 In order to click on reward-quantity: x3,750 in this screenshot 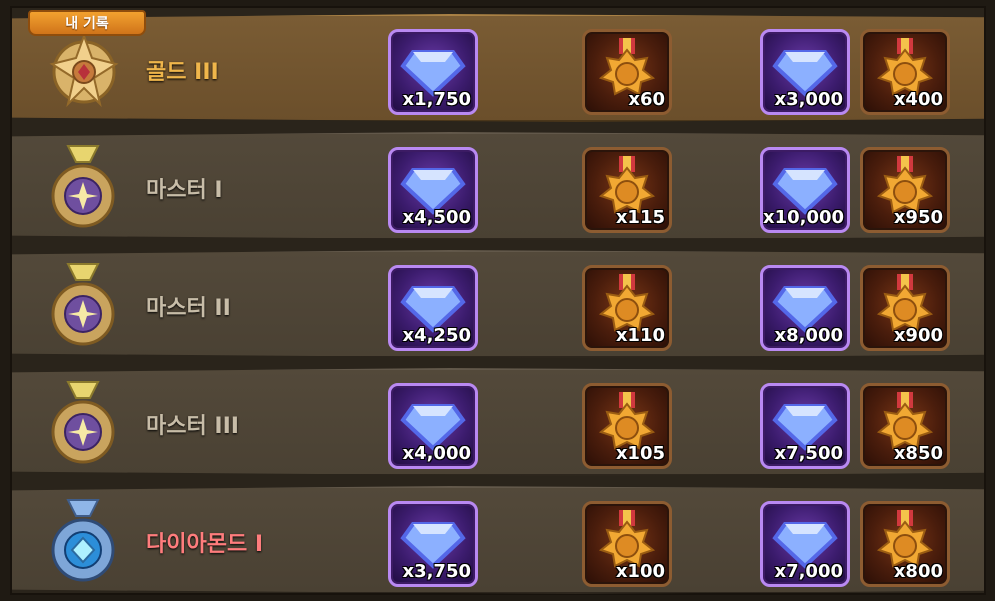, I will do `click(436, 571)`.